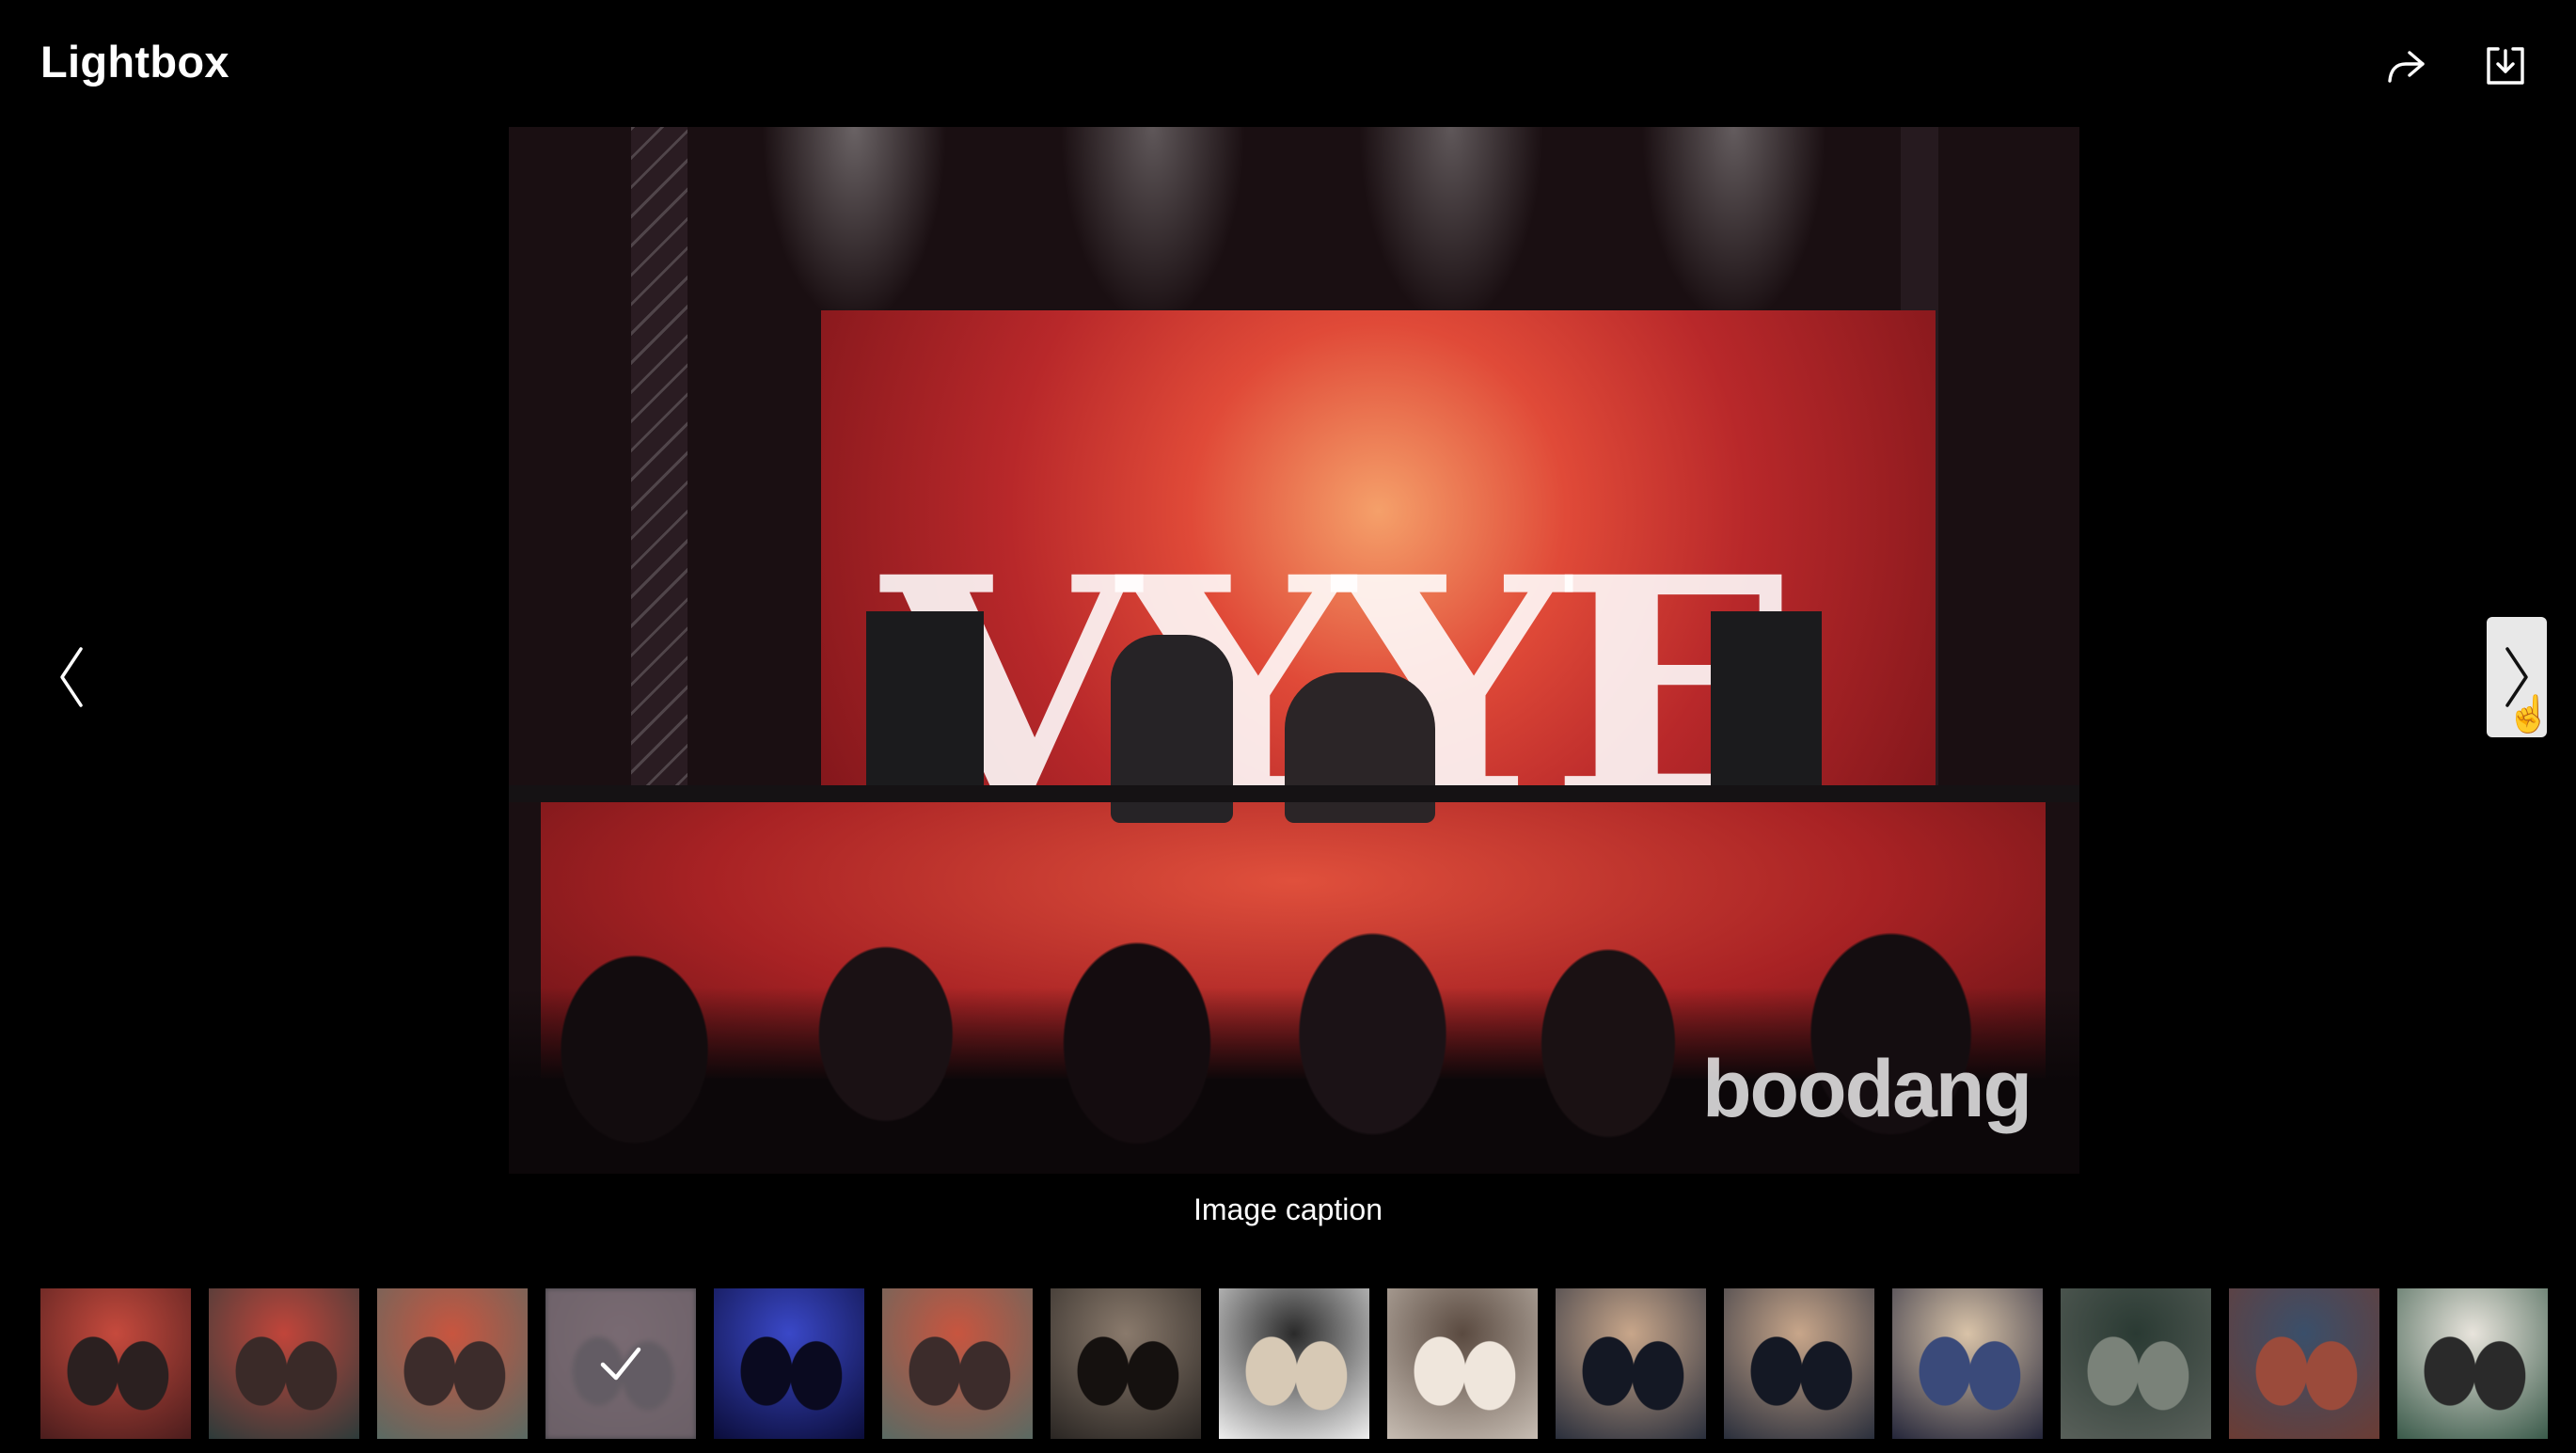 This screenshot has height=1453, width=2576. I want to click on checkmark-icon, so click(620, 1364).